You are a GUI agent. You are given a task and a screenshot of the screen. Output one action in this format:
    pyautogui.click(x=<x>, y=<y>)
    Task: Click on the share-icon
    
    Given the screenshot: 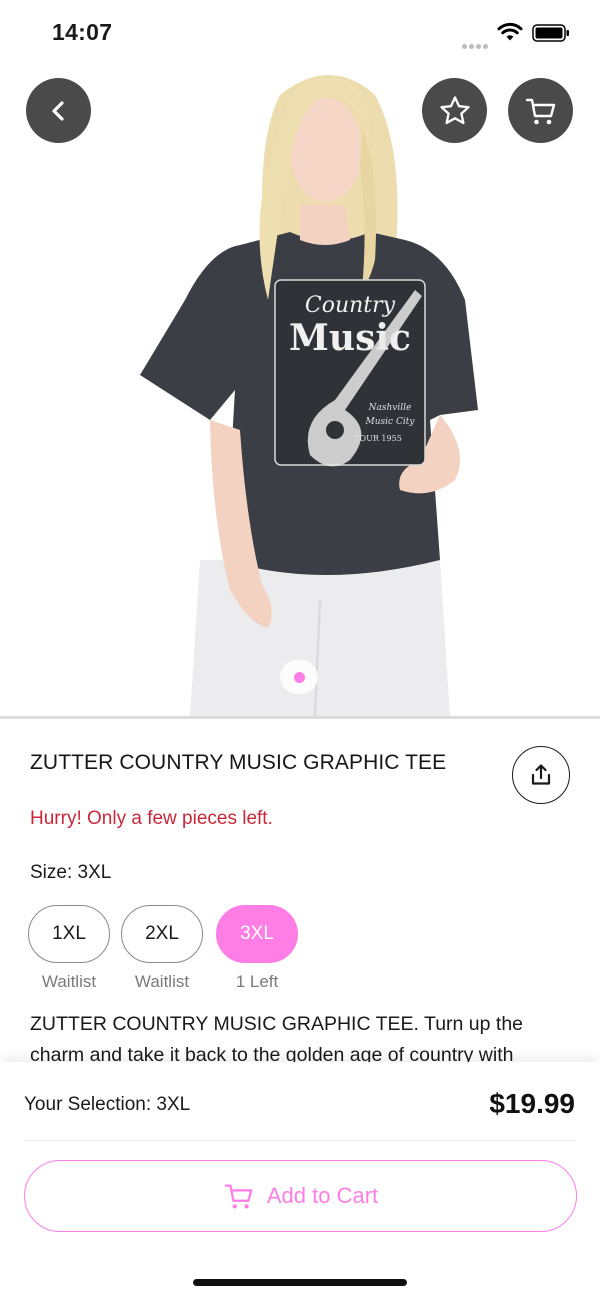 What is the action you would take?
    pyautogui.click(x=541, y=774)
    